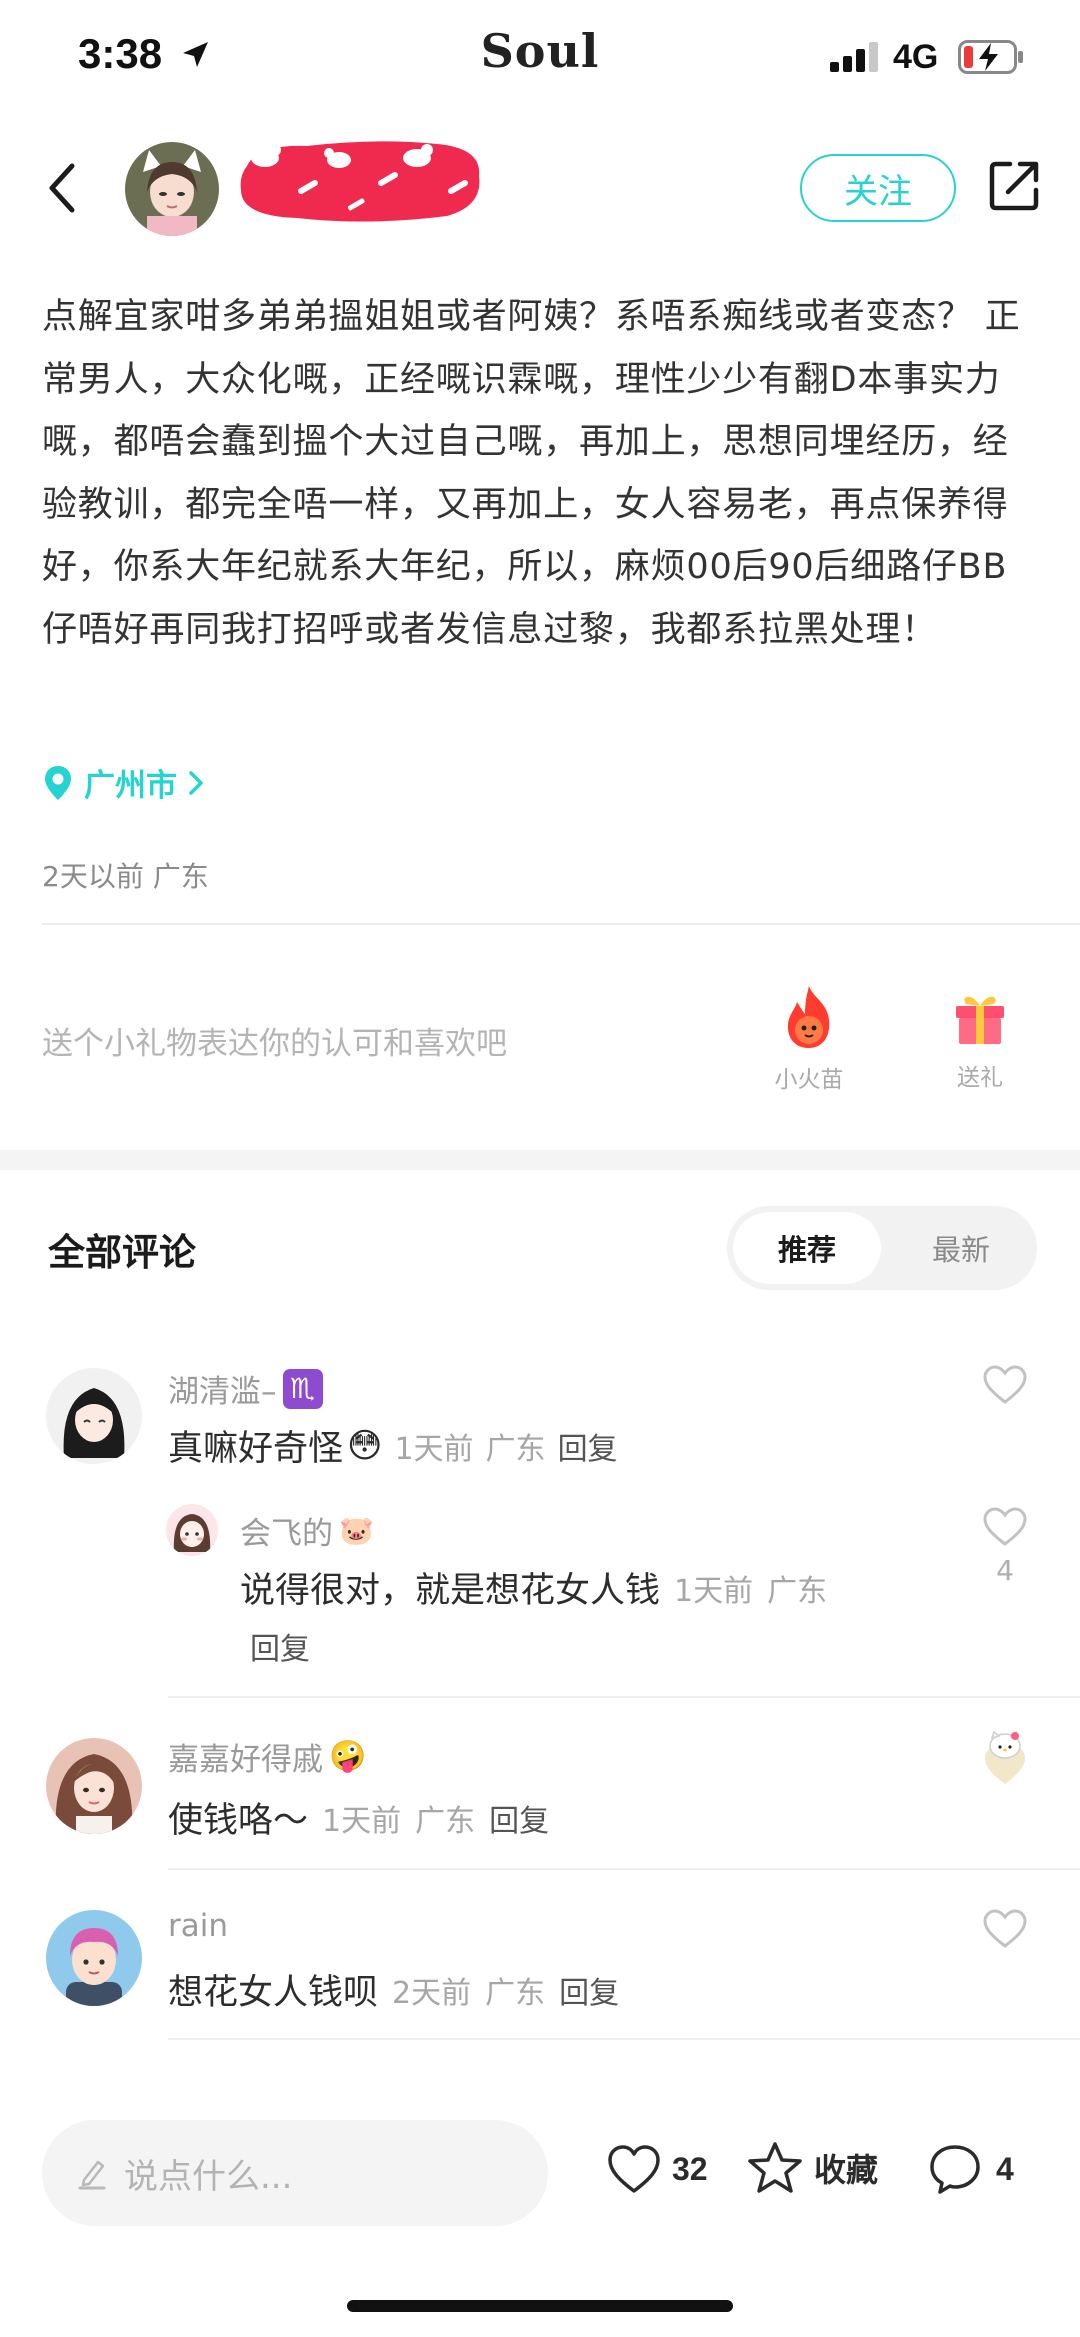  What do you see at coordinates (980, 1020) in the screenshot?
I see `gift-box-icon` at bounding box center [980, 1020].